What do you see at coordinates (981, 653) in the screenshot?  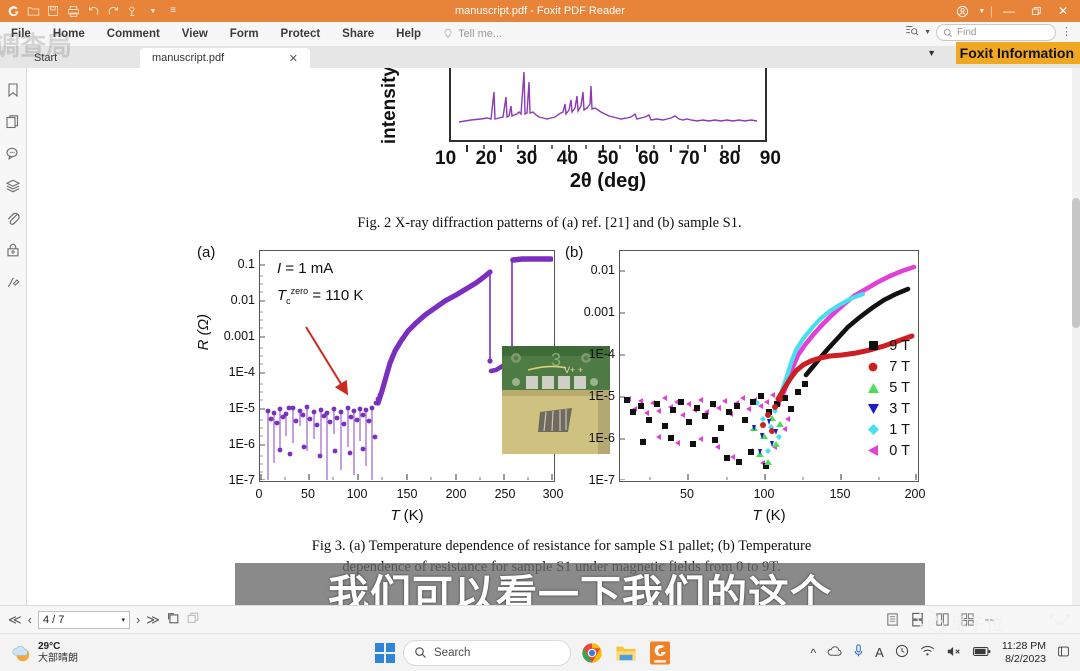 I see `battery-icon` at bounding box center [981, 653].